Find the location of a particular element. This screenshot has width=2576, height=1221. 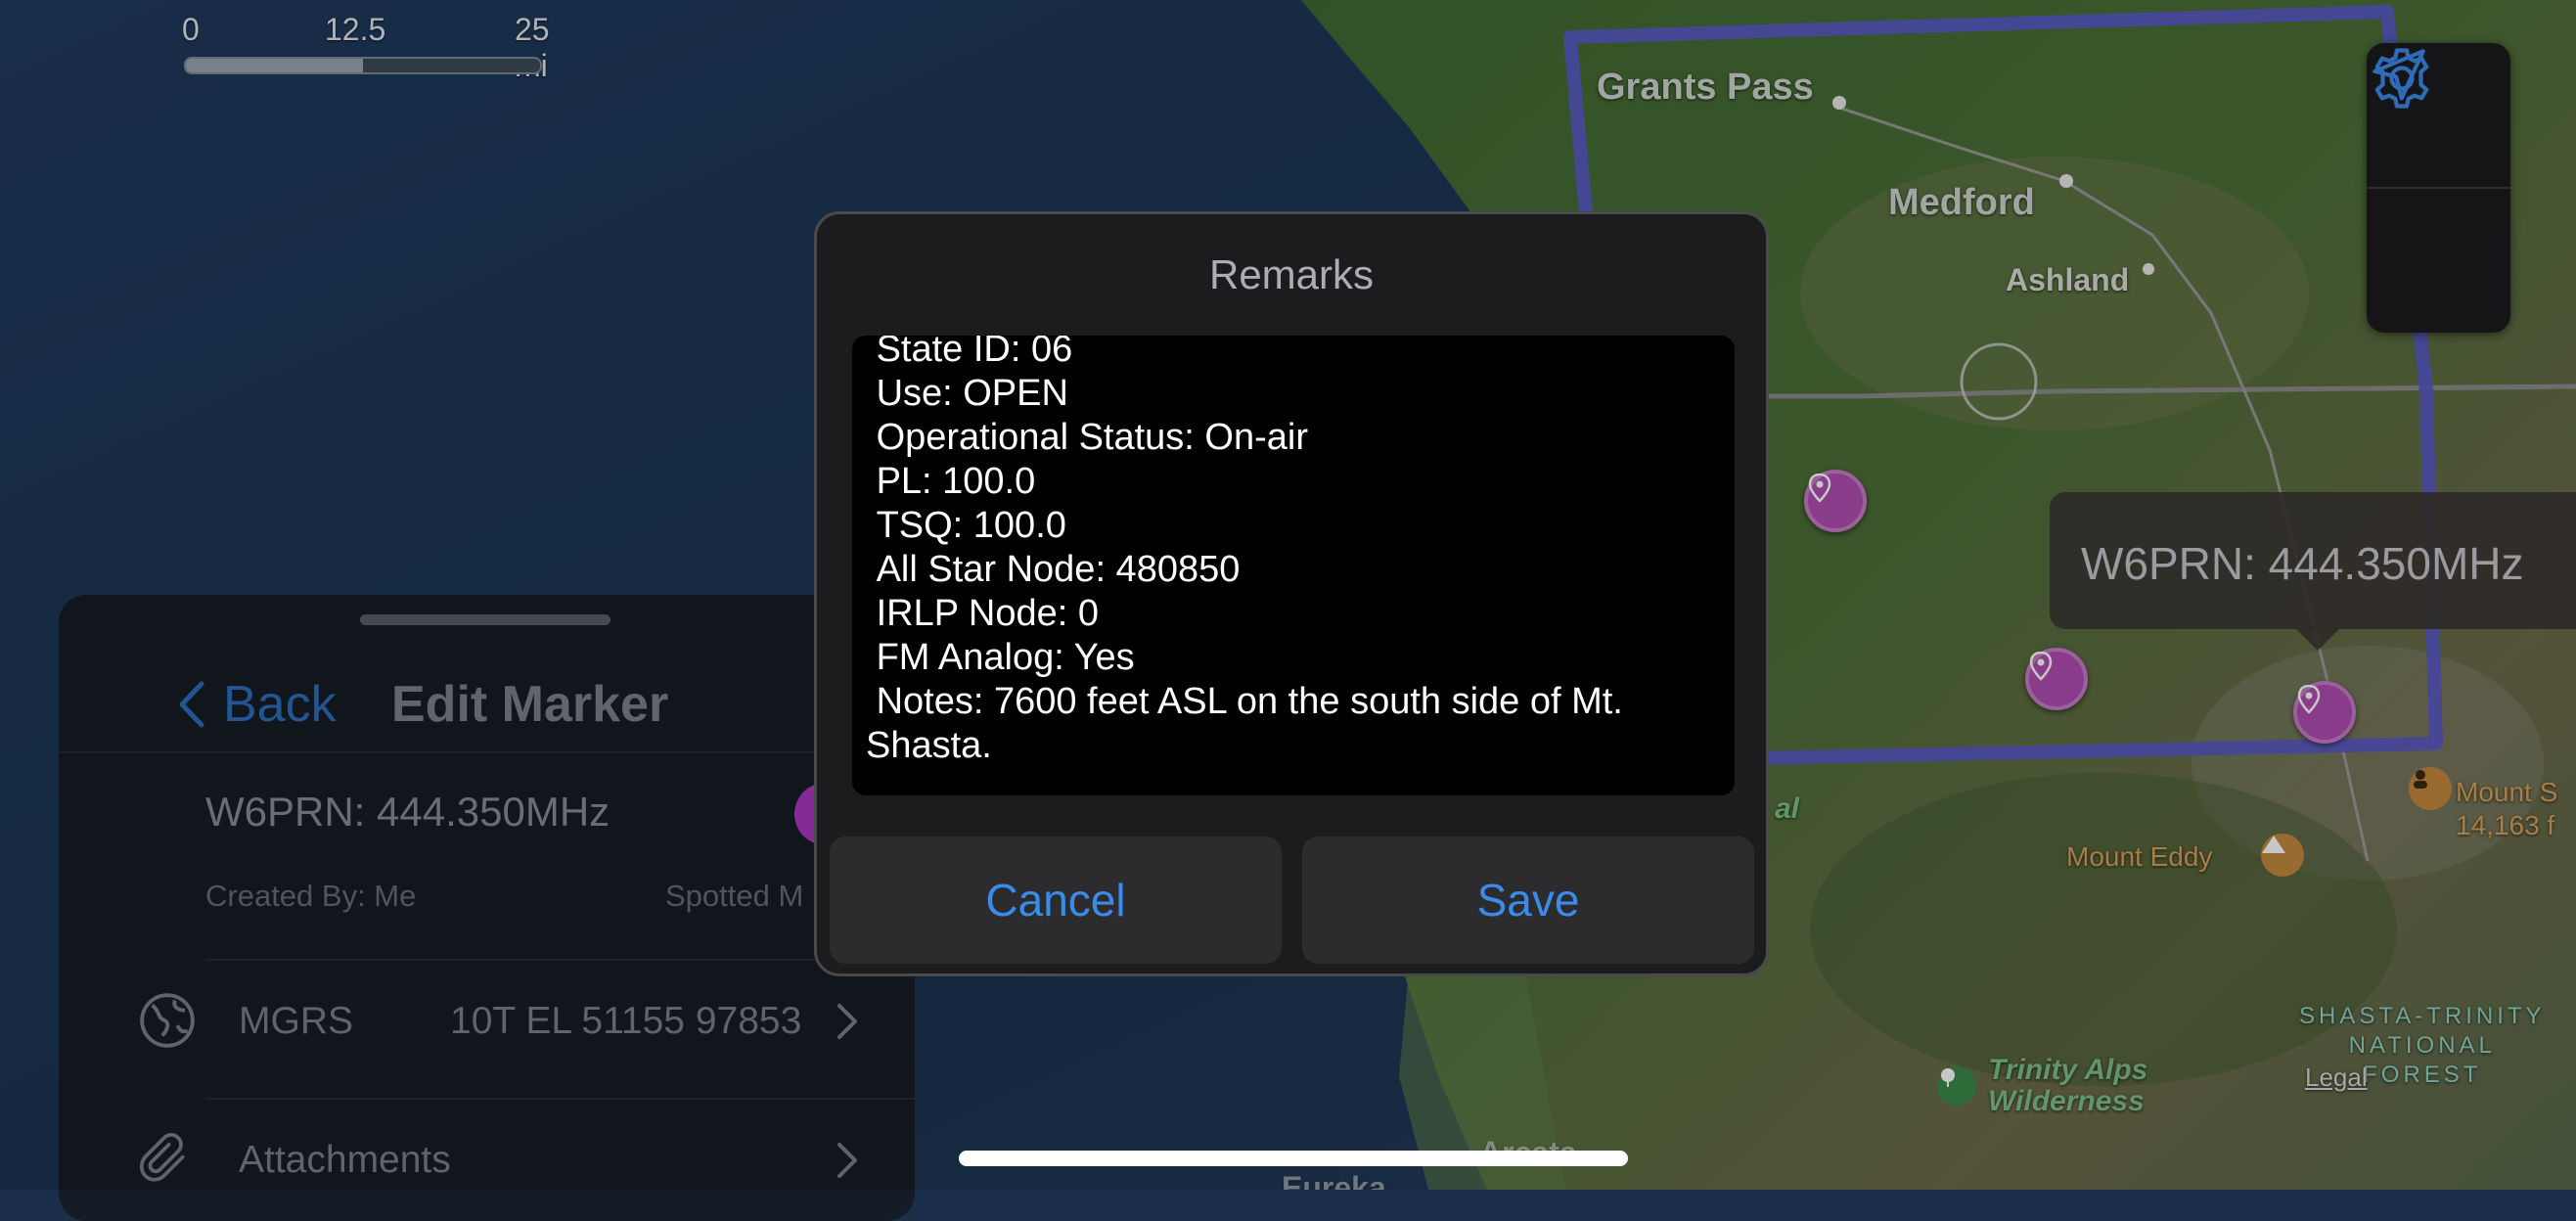

cancel-button: Cancel is located at coordinates (1056, 900).